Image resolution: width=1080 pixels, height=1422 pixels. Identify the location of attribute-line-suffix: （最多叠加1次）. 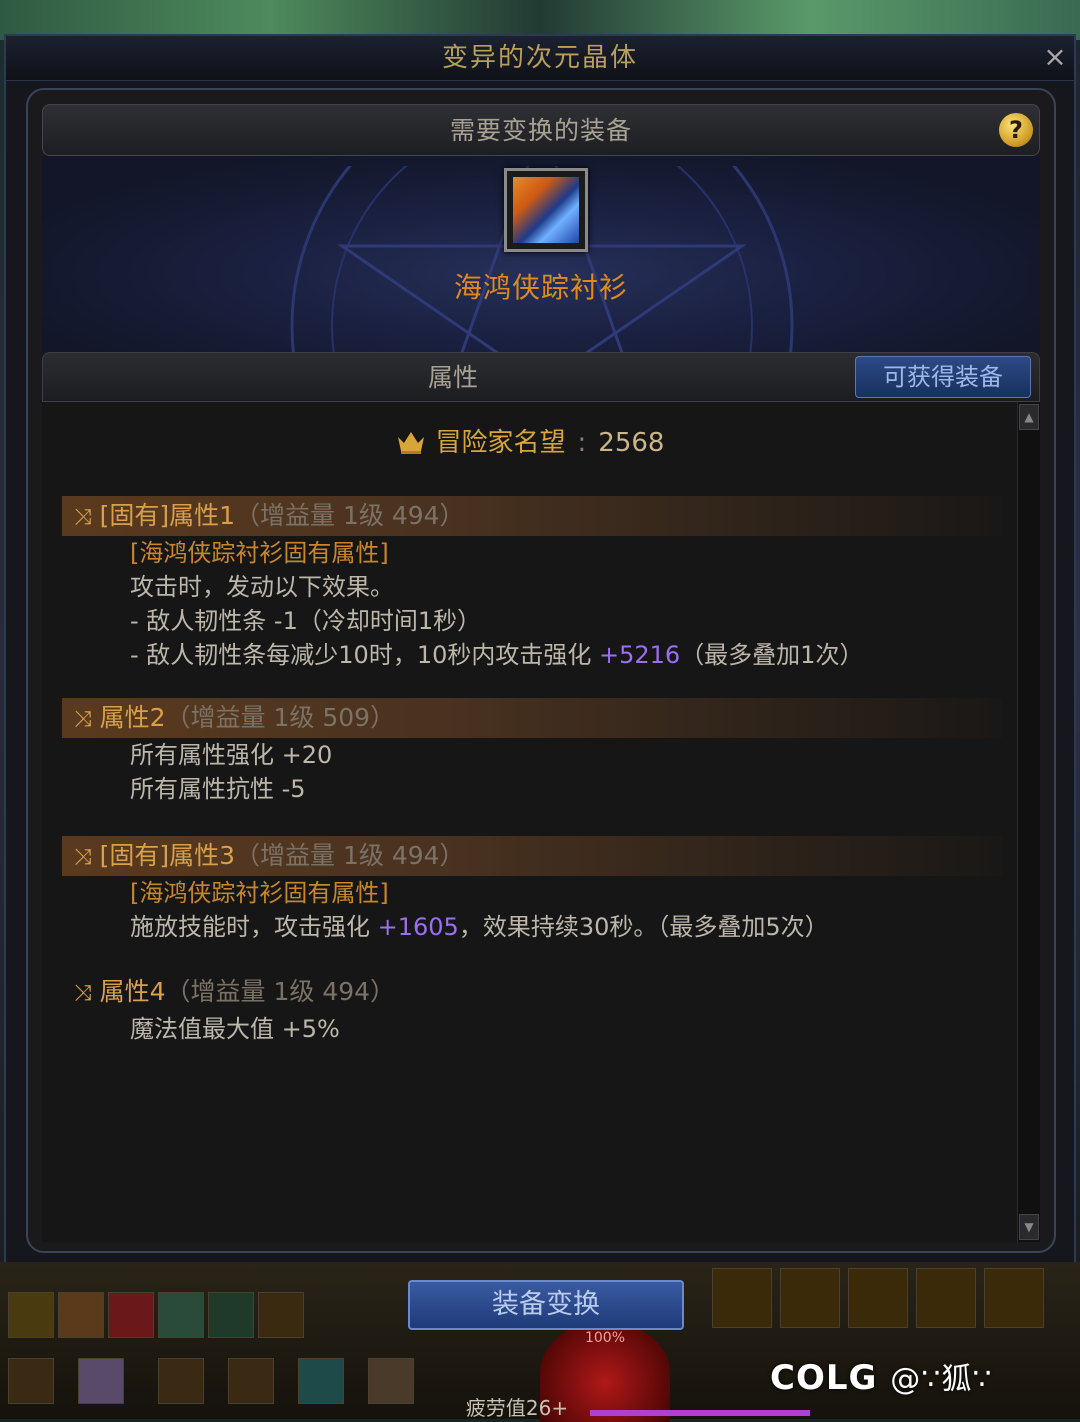
(772, 655).